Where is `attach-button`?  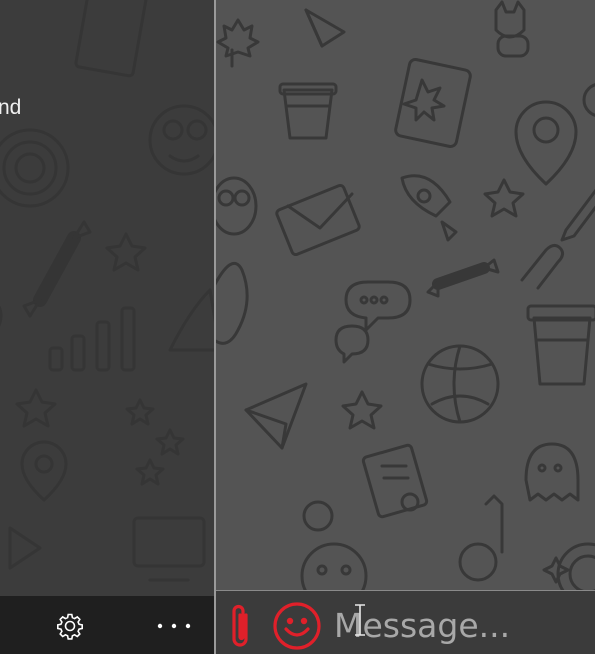
attach-button is located at coordinates (241, 625).